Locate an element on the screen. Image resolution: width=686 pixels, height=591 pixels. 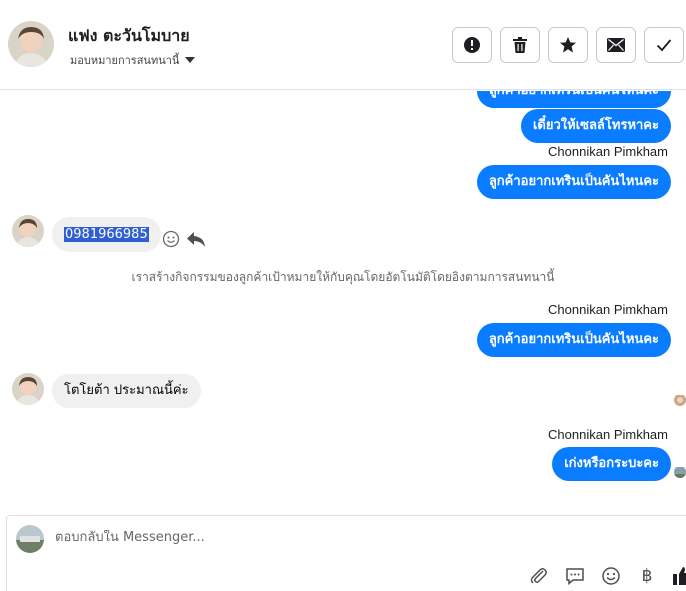
assign-label: มอบหมายการสนทนานี้ is located at coordinates (125, 60).